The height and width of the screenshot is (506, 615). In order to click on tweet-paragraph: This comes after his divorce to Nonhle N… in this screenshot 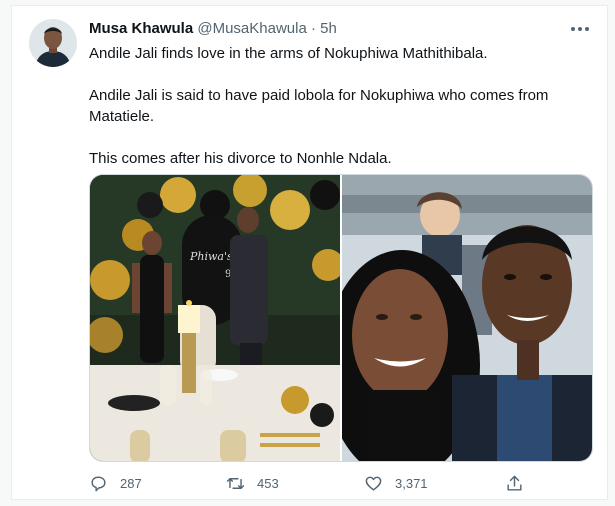, I will do `click(240, 158)`.